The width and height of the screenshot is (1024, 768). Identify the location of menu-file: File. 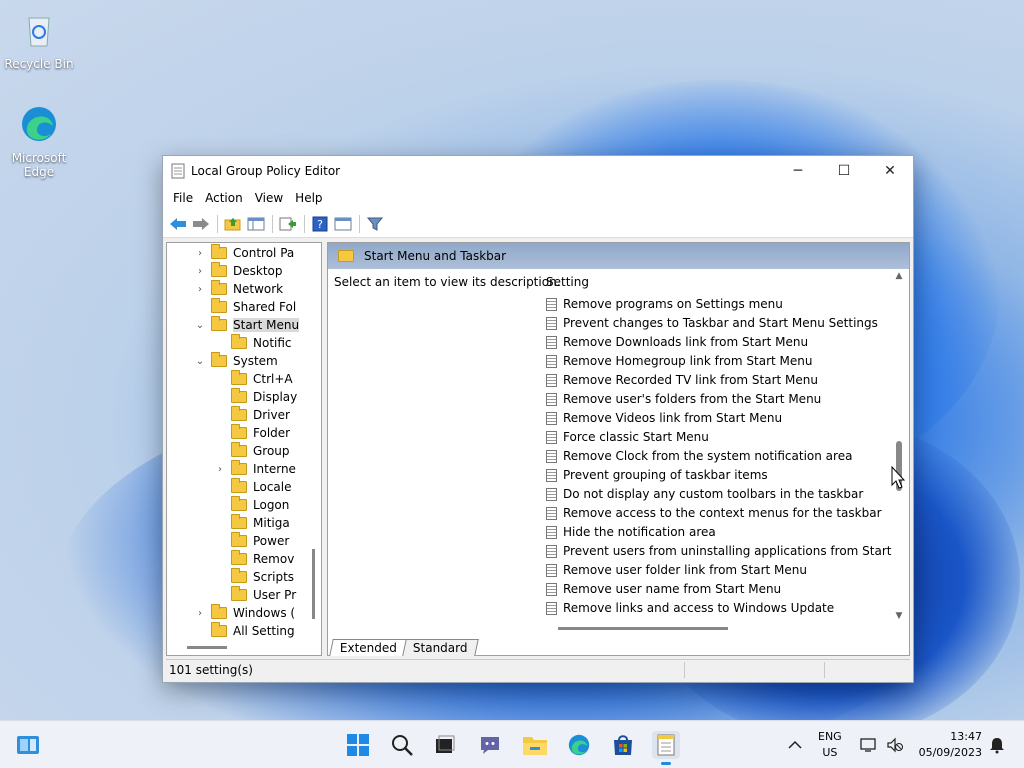
(183, 198).